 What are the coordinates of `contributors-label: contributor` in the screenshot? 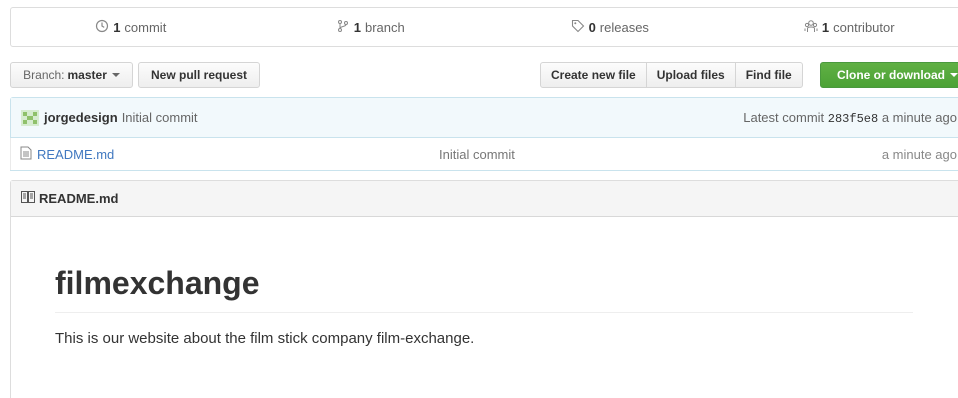 It's located at (864, 27).